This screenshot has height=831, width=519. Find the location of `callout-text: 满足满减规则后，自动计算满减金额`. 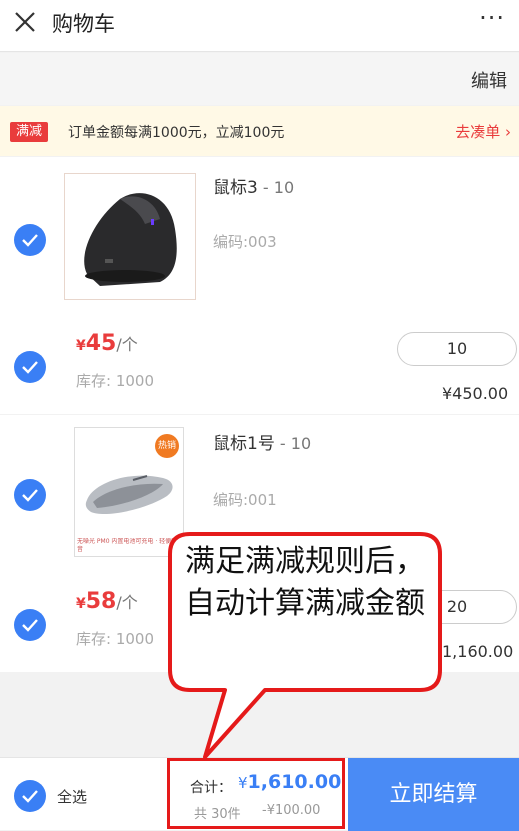

callout-text: 满足满减规则后，自动计算满减金额 is located at coordinates (305, 582).